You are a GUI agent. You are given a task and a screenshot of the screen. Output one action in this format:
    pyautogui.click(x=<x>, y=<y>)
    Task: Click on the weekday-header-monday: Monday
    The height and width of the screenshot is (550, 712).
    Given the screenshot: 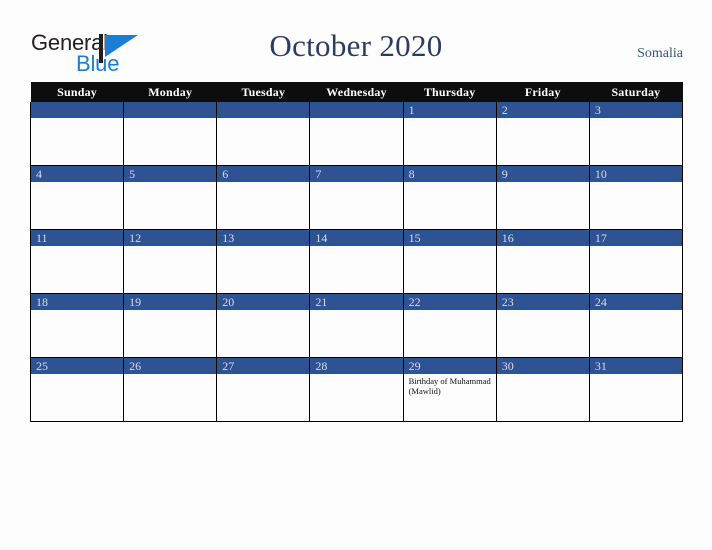 What is the action you would take?
    pyautogui.click(x=170, y=92)
    